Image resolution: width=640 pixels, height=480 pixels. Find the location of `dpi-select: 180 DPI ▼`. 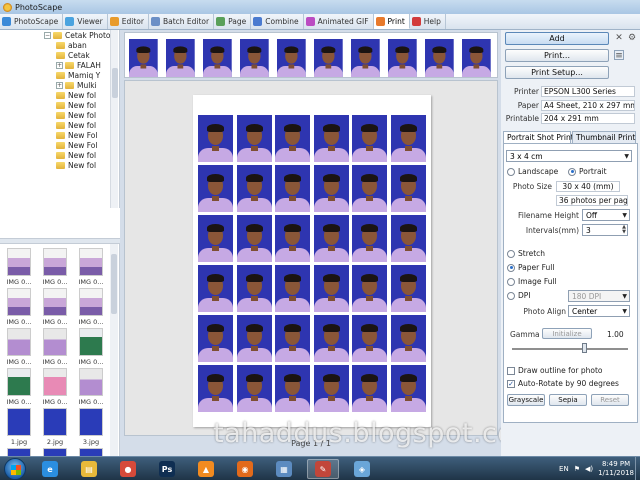

dpi-select: 180 DPI ▼ is located at coordinates (599, 296).